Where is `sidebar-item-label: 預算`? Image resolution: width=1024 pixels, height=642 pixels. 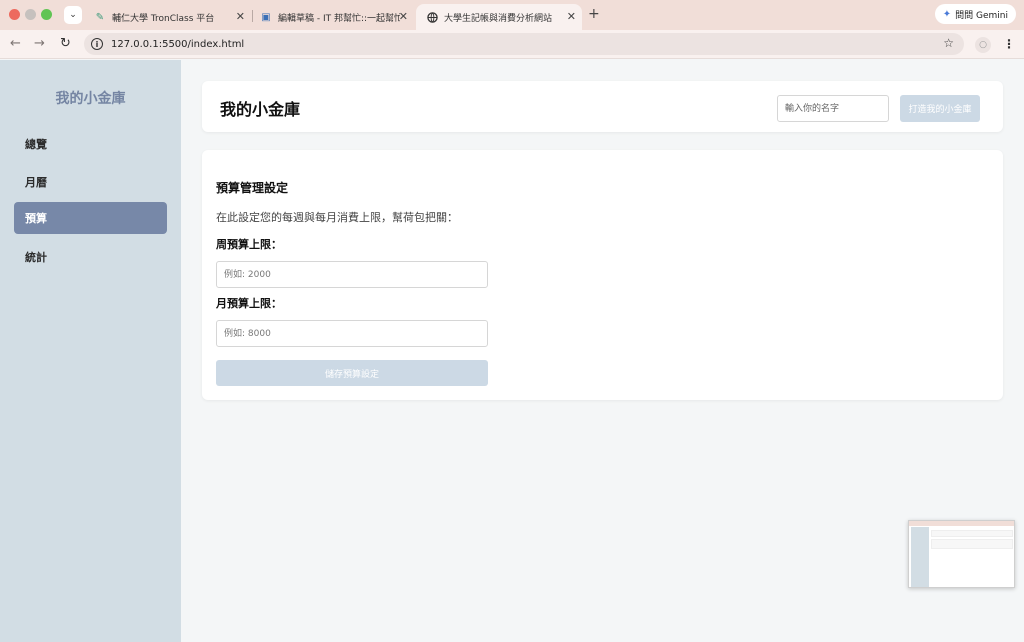 sidebar-item-label: 預算 is located at coordinates (36, 218).